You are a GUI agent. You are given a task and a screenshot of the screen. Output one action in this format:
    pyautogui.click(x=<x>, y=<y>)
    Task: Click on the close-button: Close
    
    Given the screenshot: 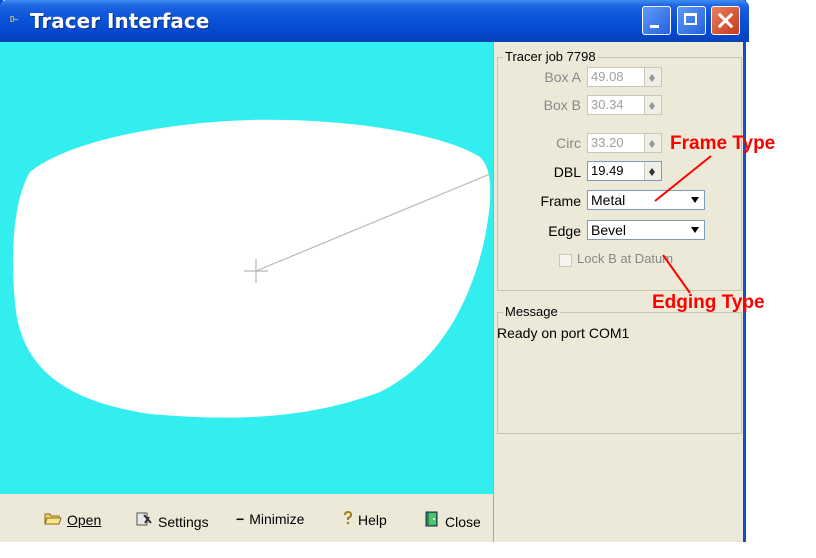 What is the action you would take?
    pyautogui.click(x=452, y=520)
    